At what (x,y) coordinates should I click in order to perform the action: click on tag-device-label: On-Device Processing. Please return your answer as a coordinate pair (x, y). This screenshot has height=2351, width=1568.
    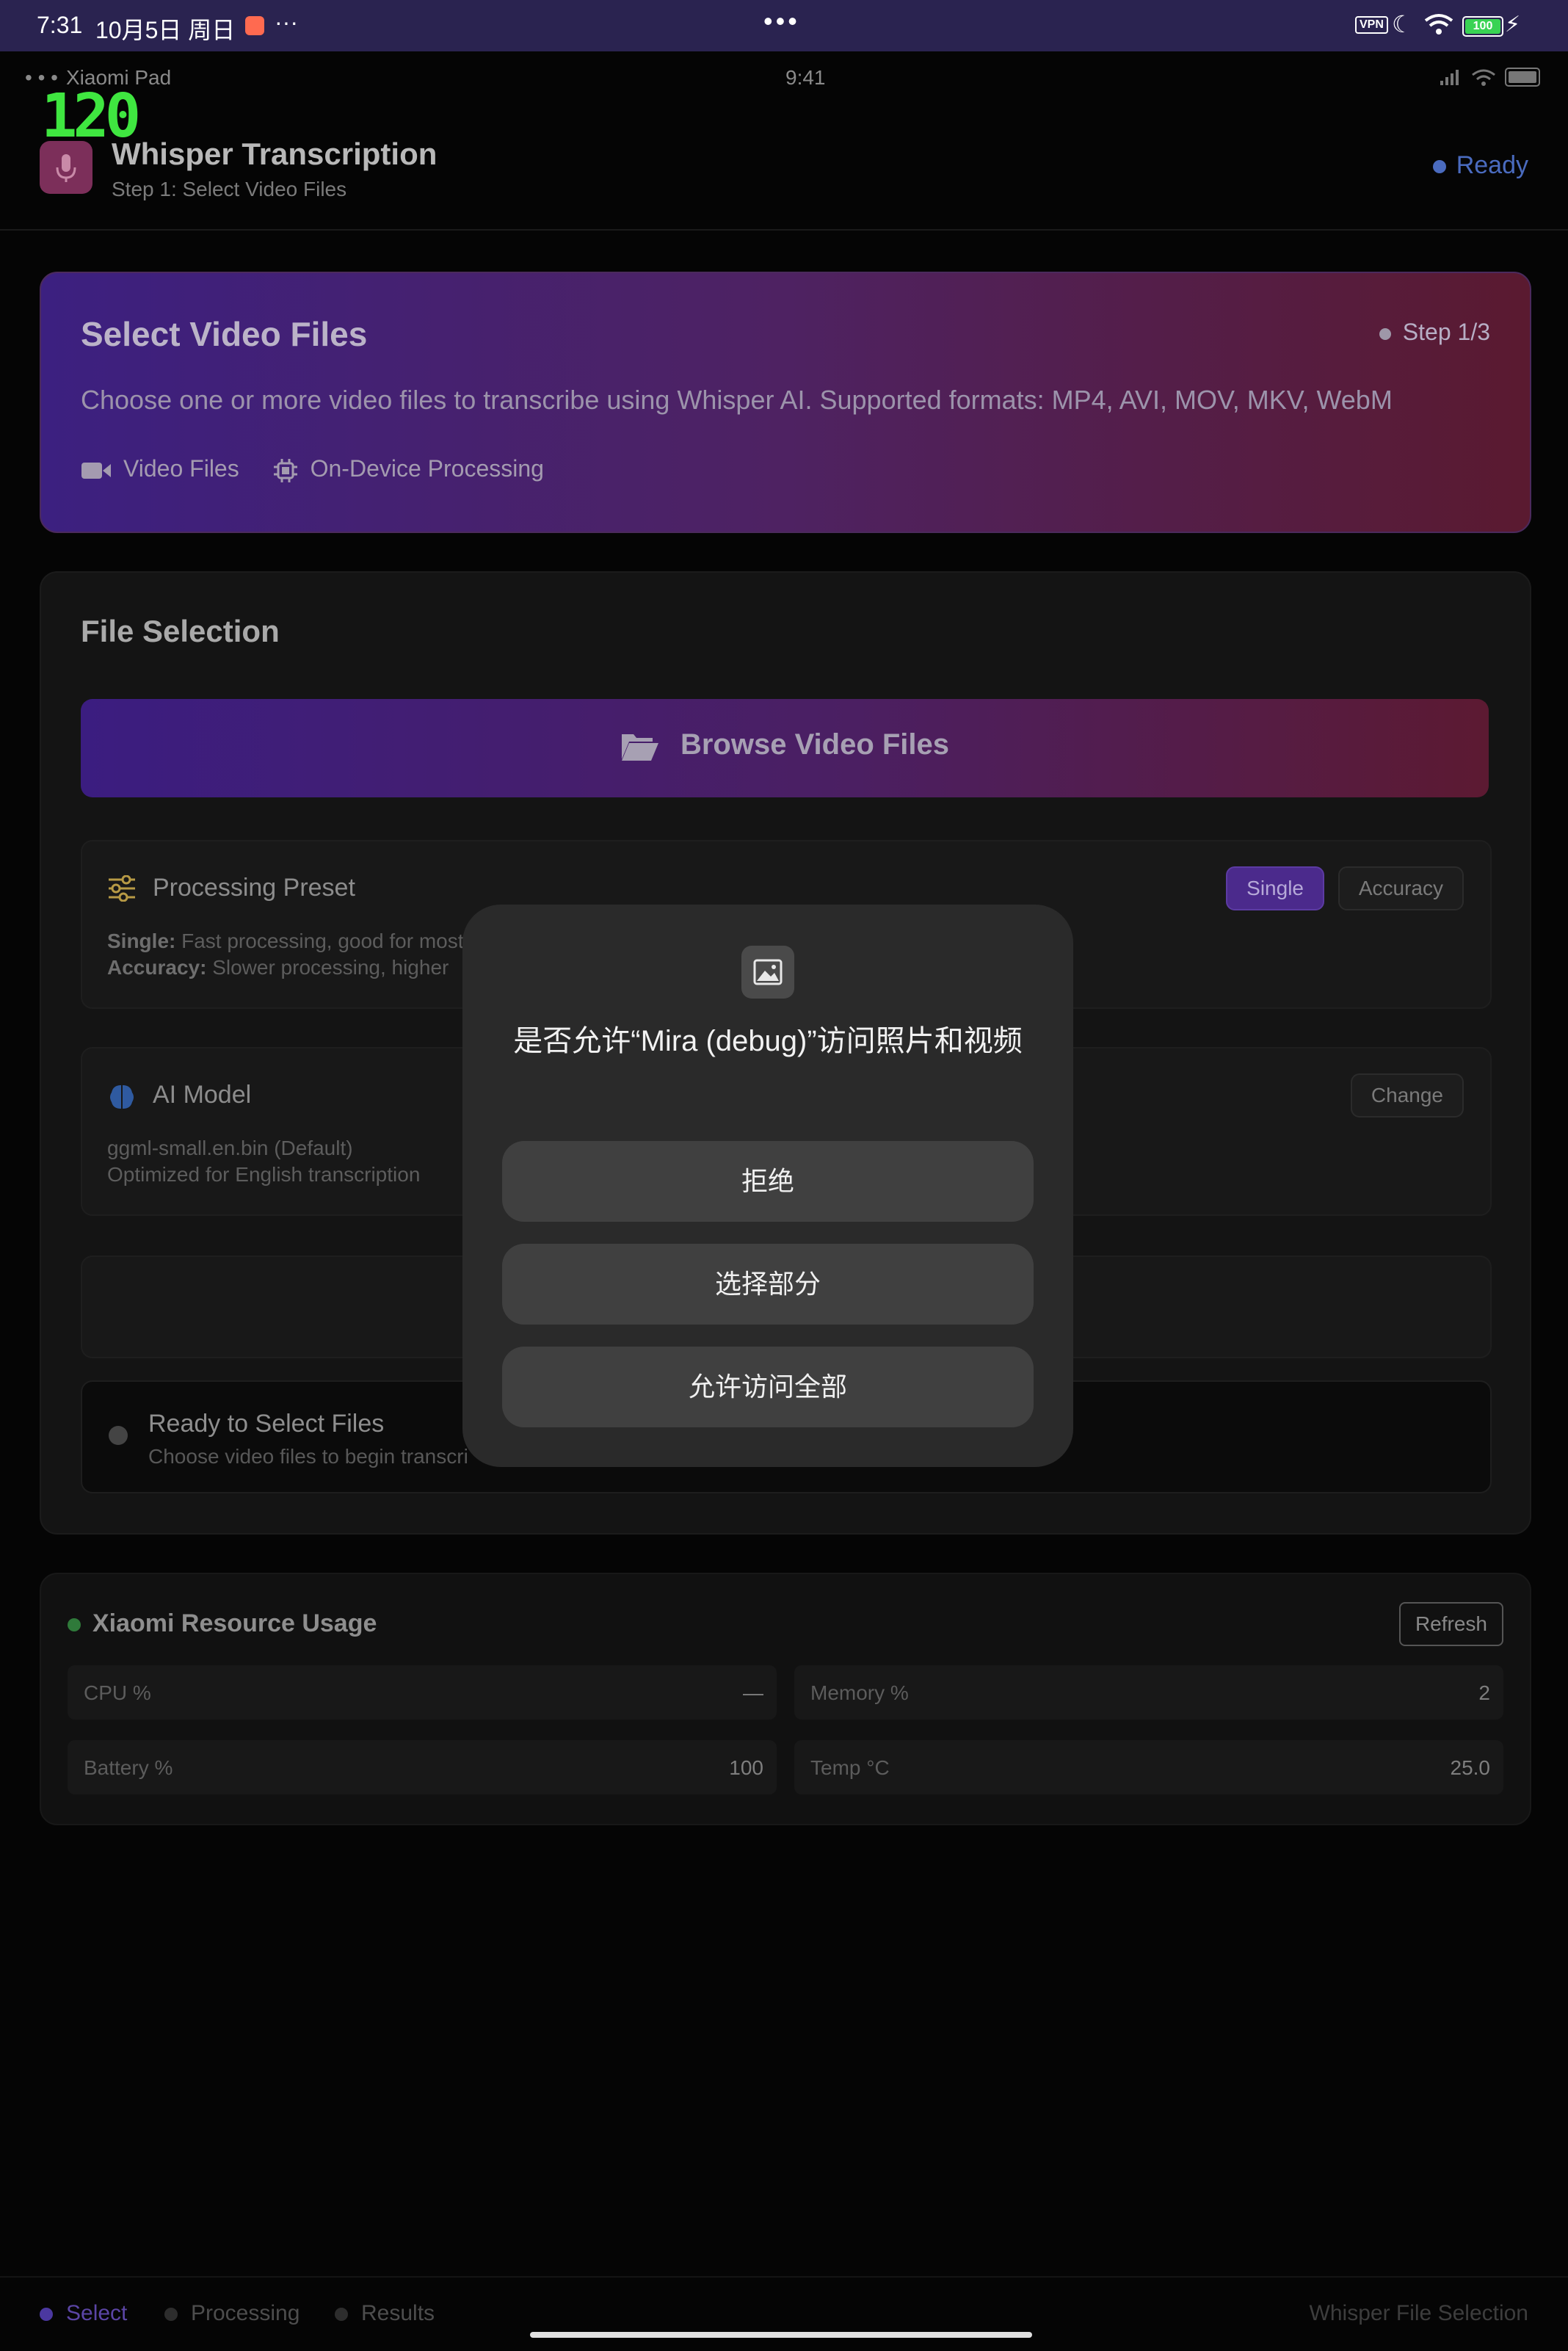
    Looking at the image, I should click on (427, 468).